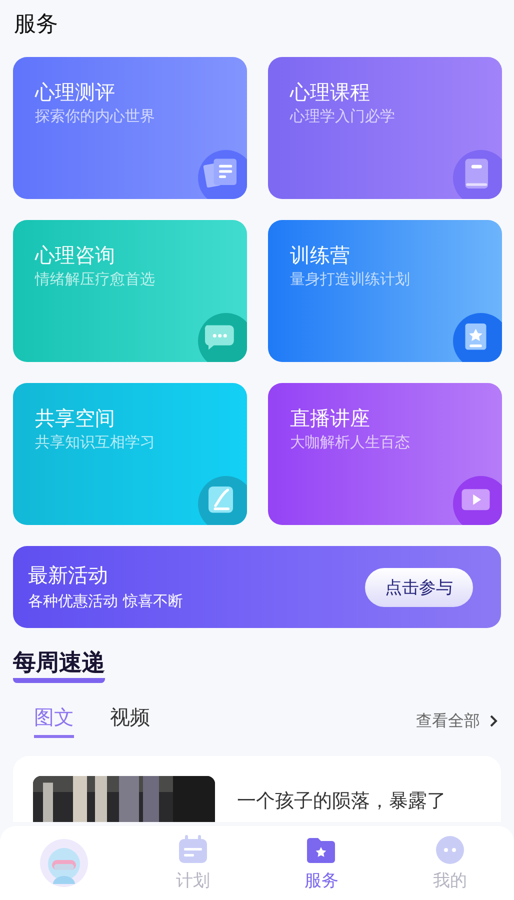  I want to click on chevron-right-icon, so click(493, 721).